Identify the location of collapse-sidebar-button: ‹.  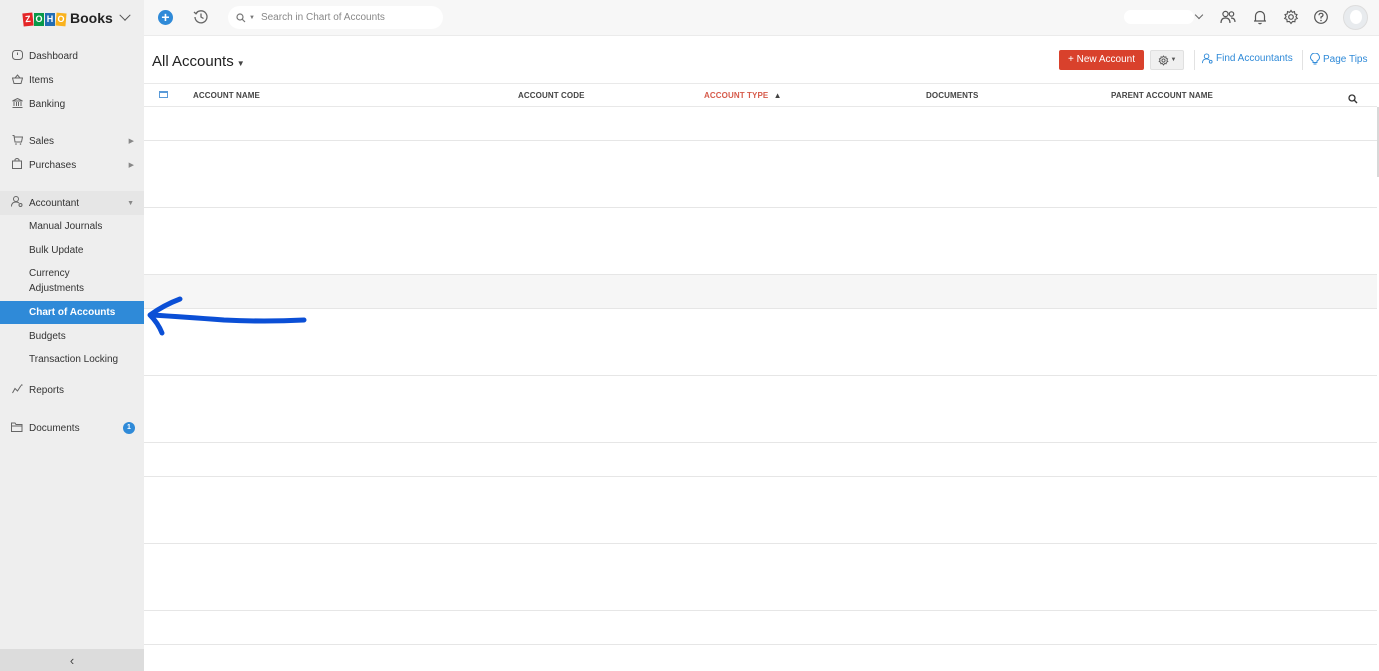
(72, 660).